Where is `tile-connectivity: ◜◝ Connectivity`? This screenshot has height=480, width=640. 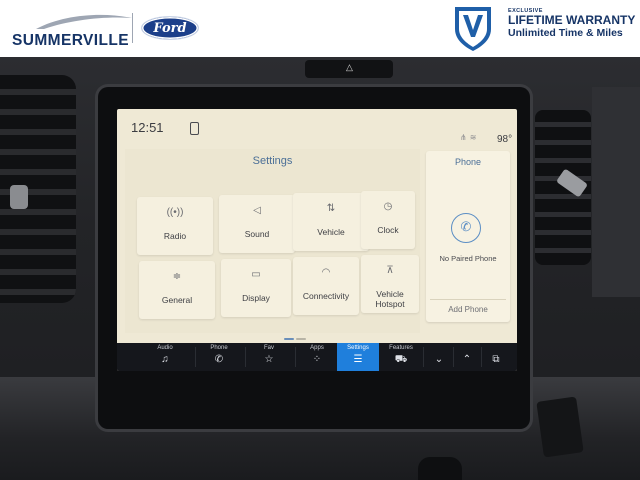
tile-connectivity: ◜◝ Connectivity is located at coordinates (326, 286).